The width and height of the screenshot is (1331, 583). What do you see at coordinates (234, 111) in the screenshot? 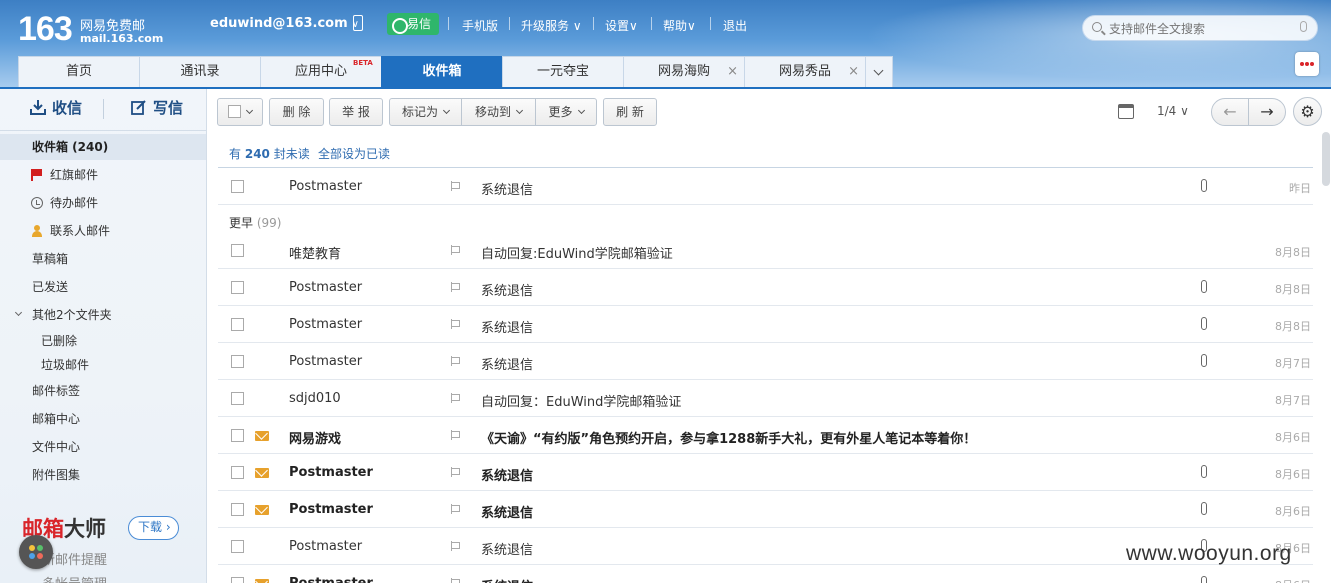
I see `select-all-checkbox` at bounding box center [234, 111].